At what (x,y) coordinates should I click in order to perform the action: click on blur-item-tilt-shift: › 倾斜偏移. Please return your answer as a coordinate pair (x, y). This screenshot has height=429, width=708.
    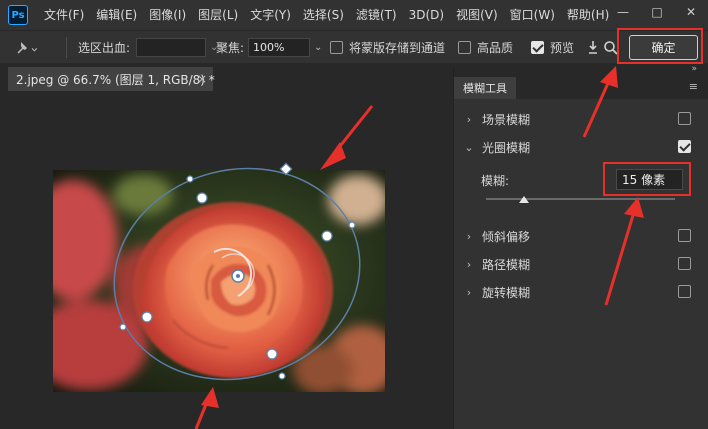
    Looking at the image, I should click on (581, 236).